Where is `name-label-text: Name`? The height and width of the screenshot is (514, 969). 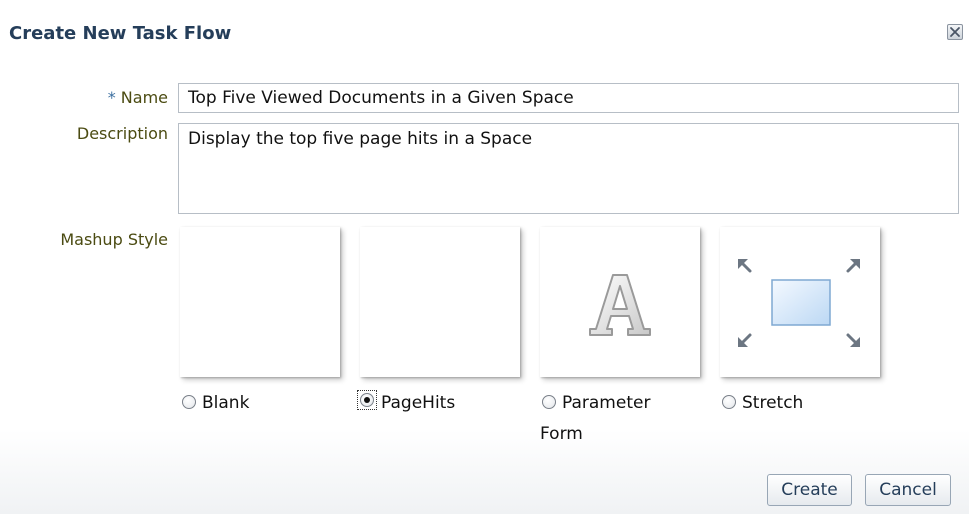
name-label-text: Name is located at coordinates (144, 97).